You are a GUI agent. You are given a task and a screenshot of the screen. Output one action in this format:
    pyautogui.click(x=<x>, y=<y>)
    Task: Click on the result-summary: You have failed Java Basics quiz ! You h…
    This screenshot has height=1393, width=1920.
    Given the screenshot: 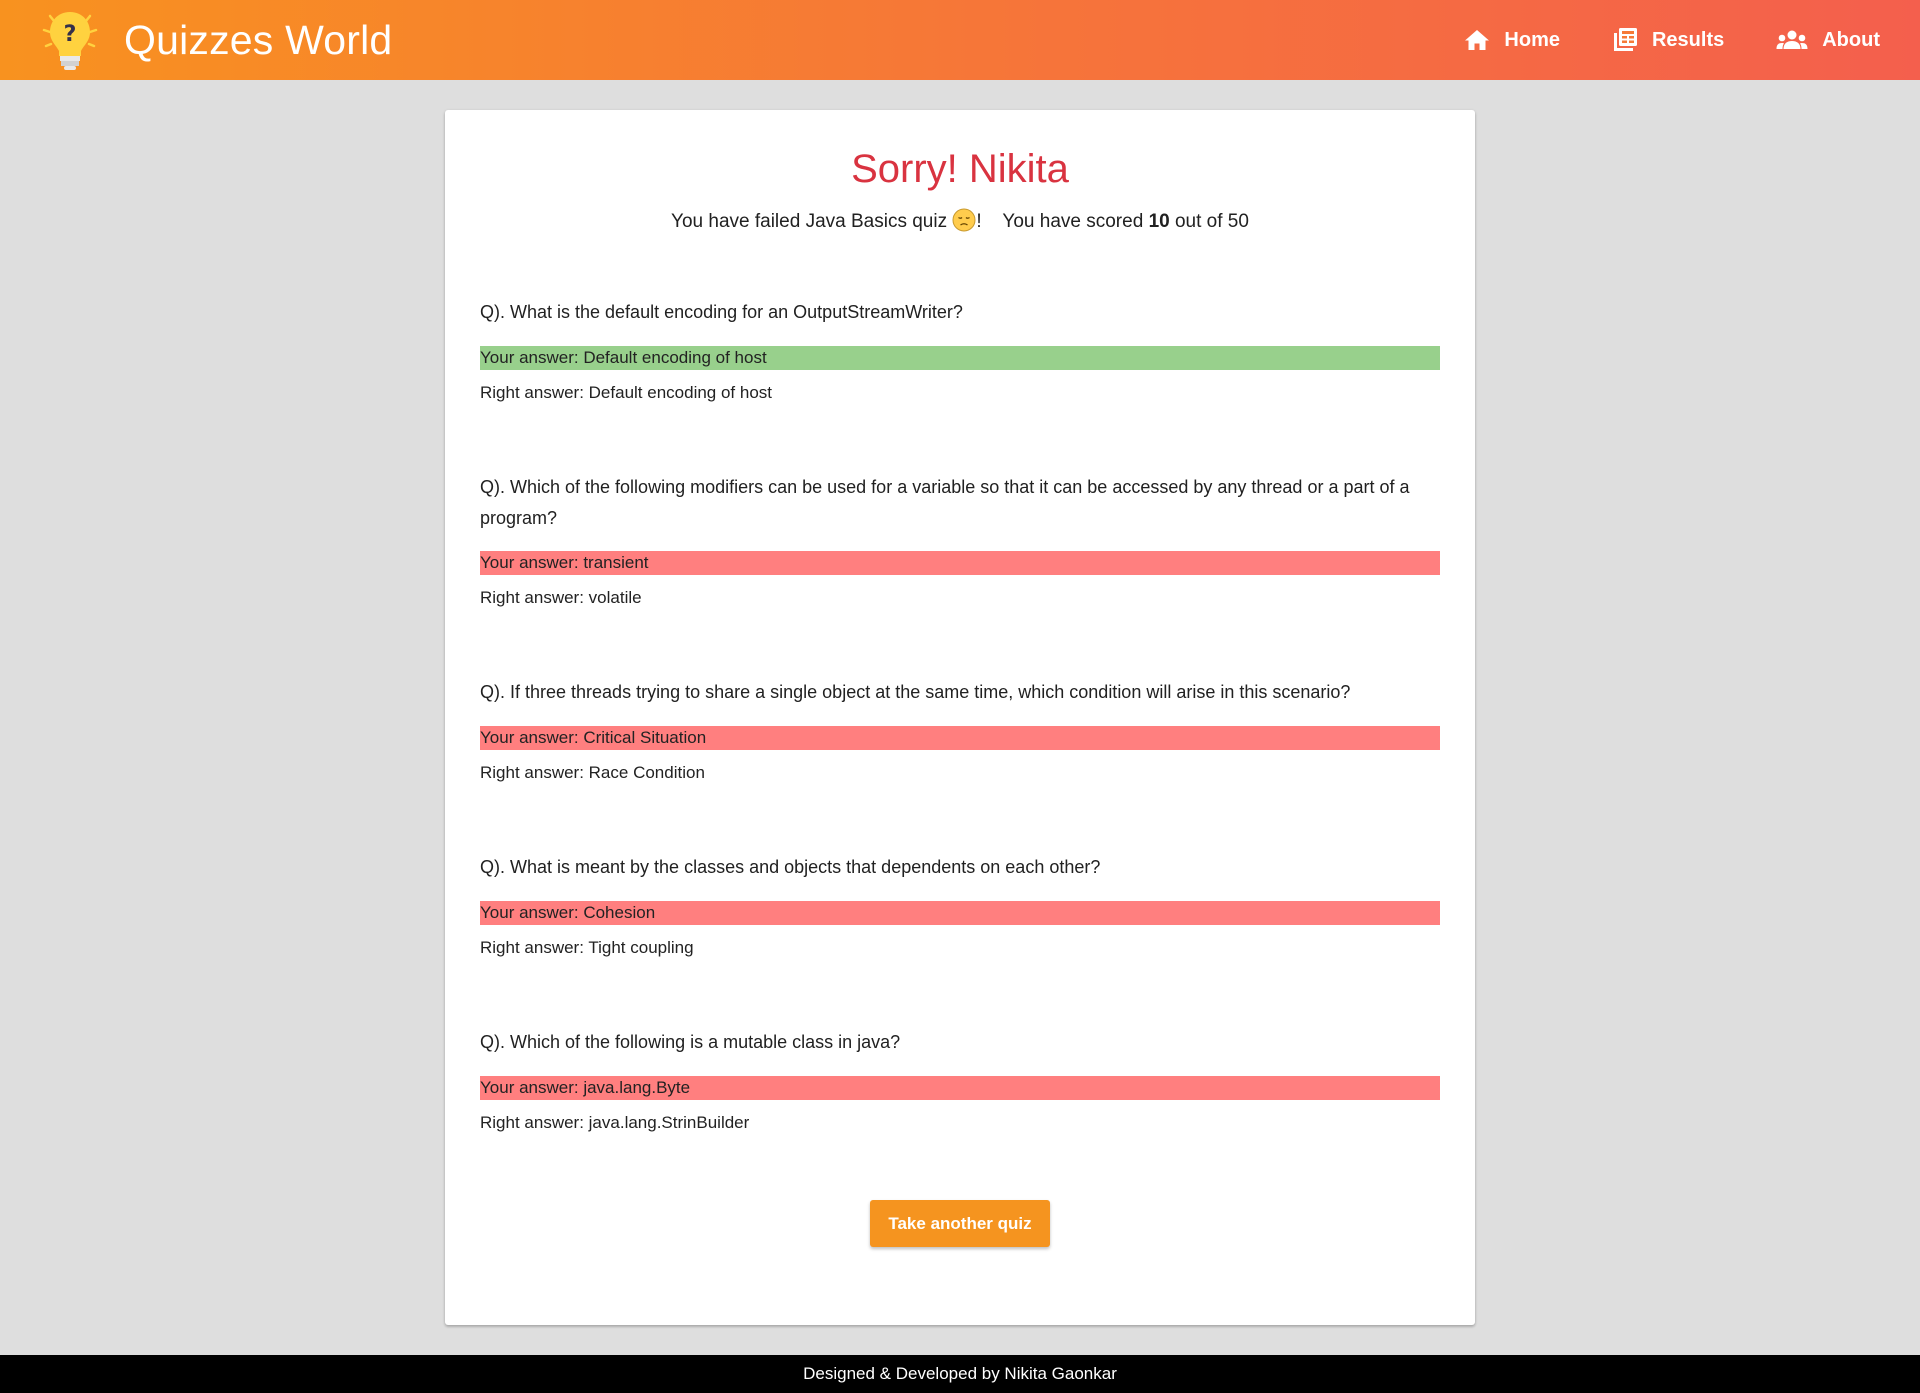 What is the action you would take?
    pyautogui.click(x=960, y=220)
    